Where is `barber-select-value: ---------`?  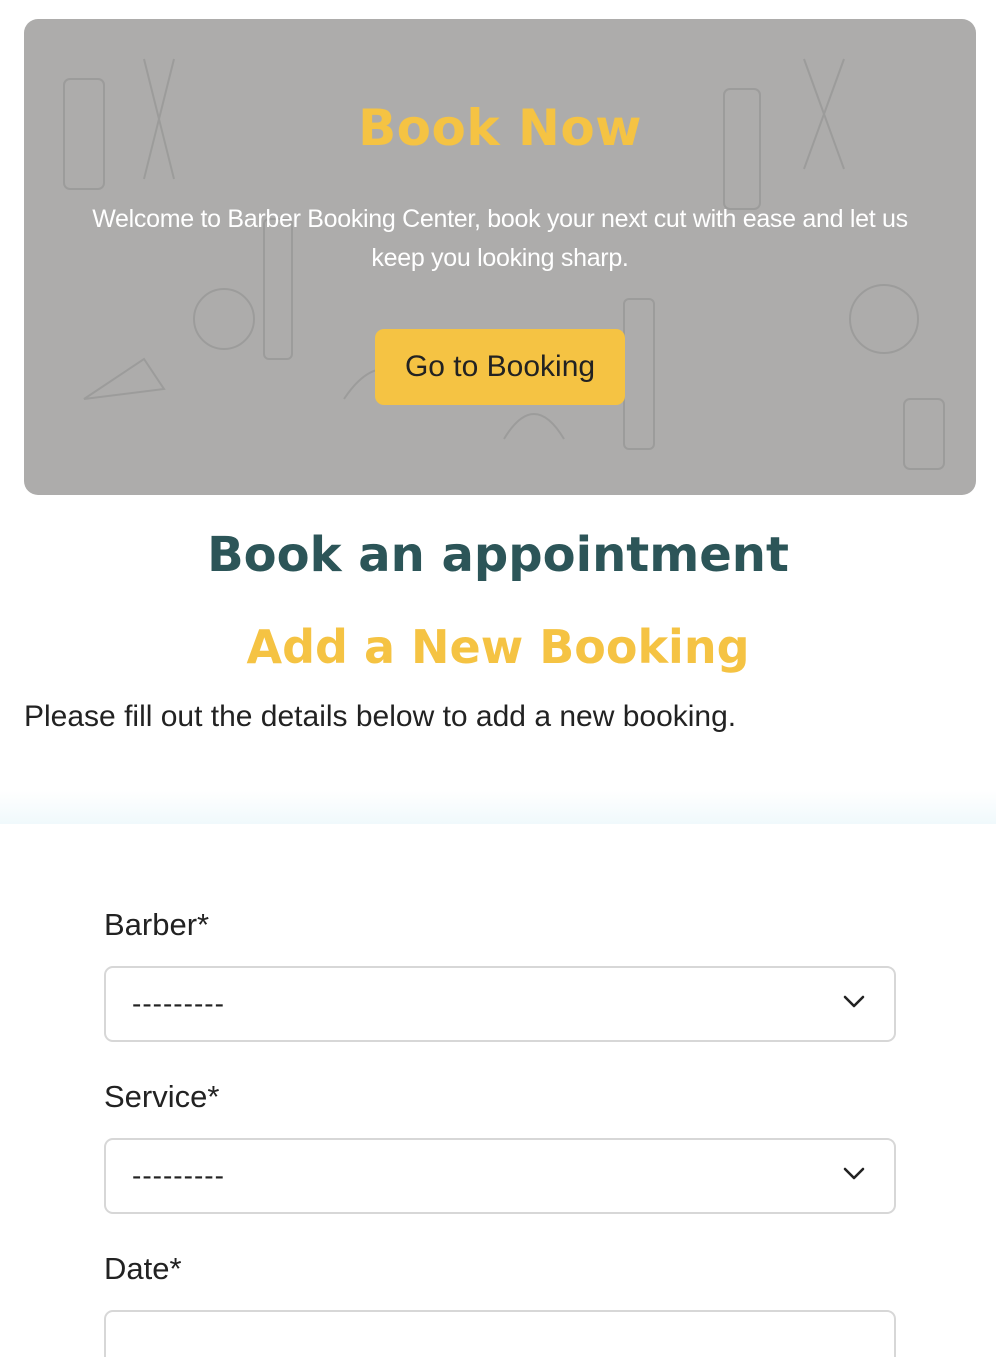
barber-select-value: --------- is located at coordinates (178, 1003).